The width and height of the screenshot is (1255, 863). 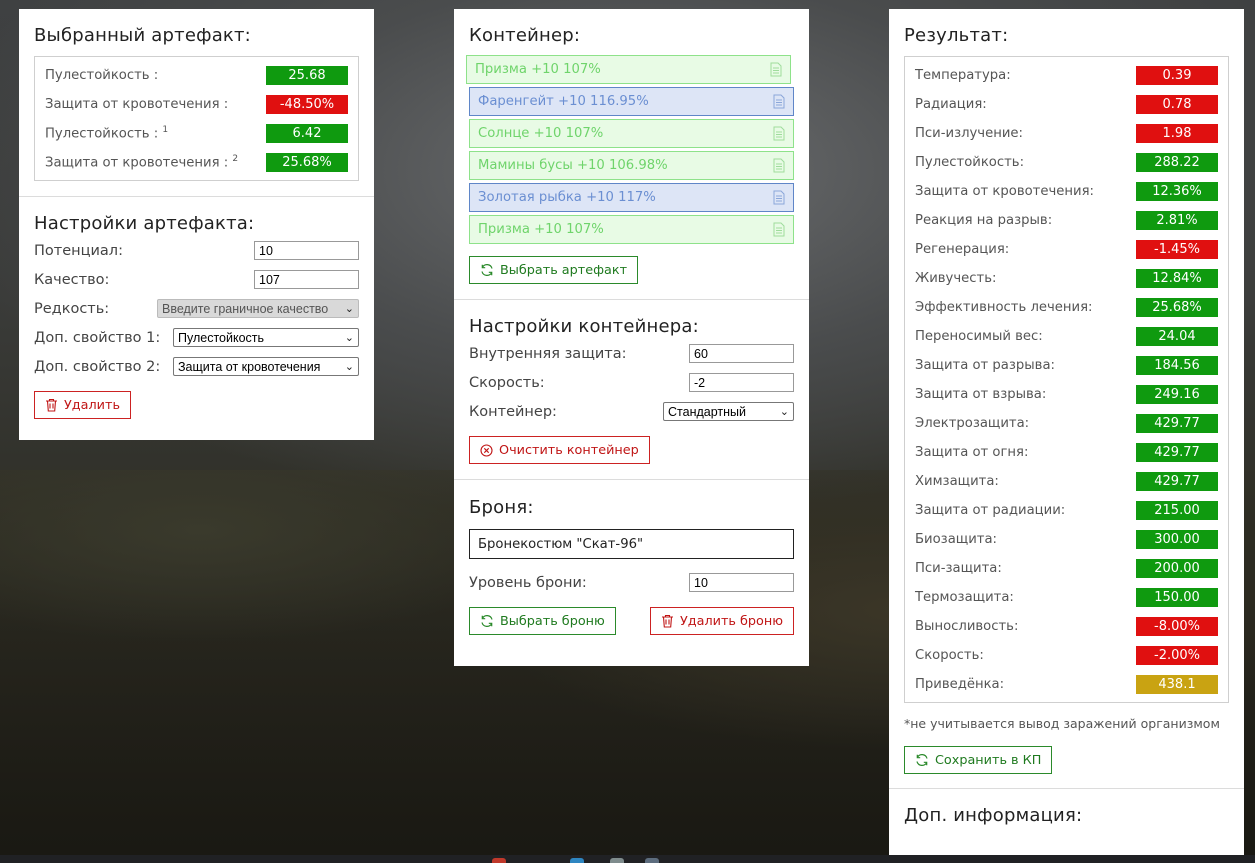 What do you see at coordinates (97, 366) in the screenshot?
I see `extra2-label: Доп. свойство 2:` at bounding box center [97, 366].